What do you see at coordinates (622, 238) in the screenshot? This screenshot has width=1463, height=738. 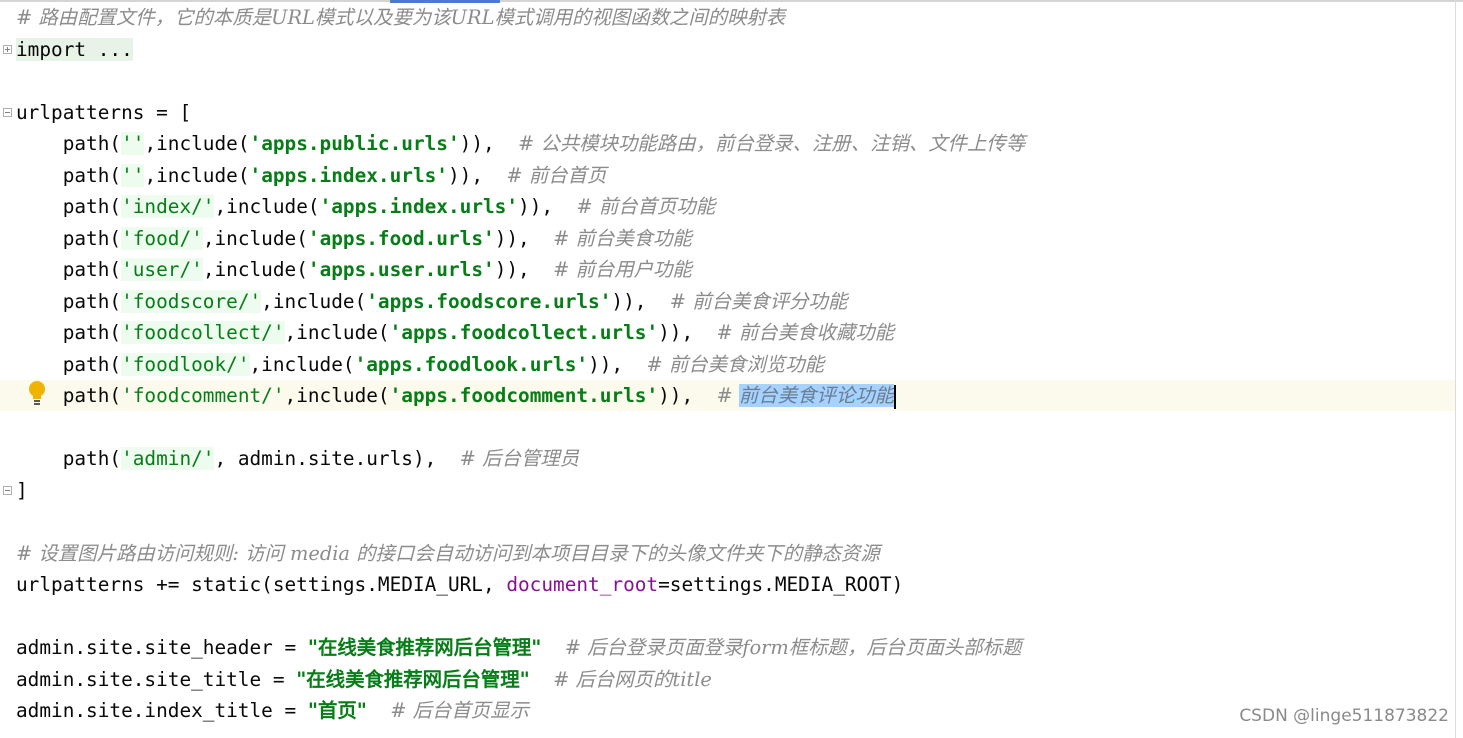 I see `code-comment: # 前台美食功能` at bounding box center [622, 238].